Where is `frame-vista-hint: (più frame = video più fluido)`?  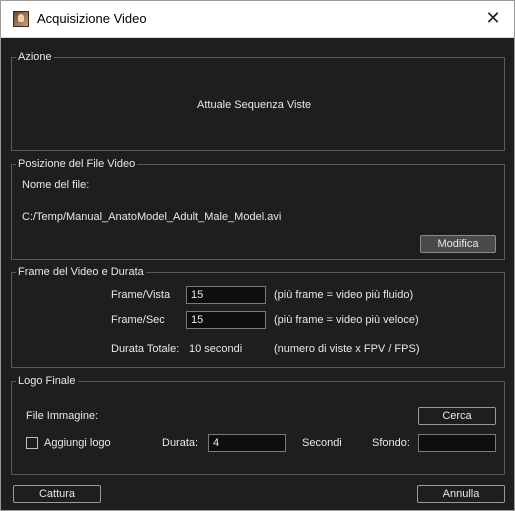 frame-vista-hint: (più frame = video più fluido) is located at coordinates (344, 295).